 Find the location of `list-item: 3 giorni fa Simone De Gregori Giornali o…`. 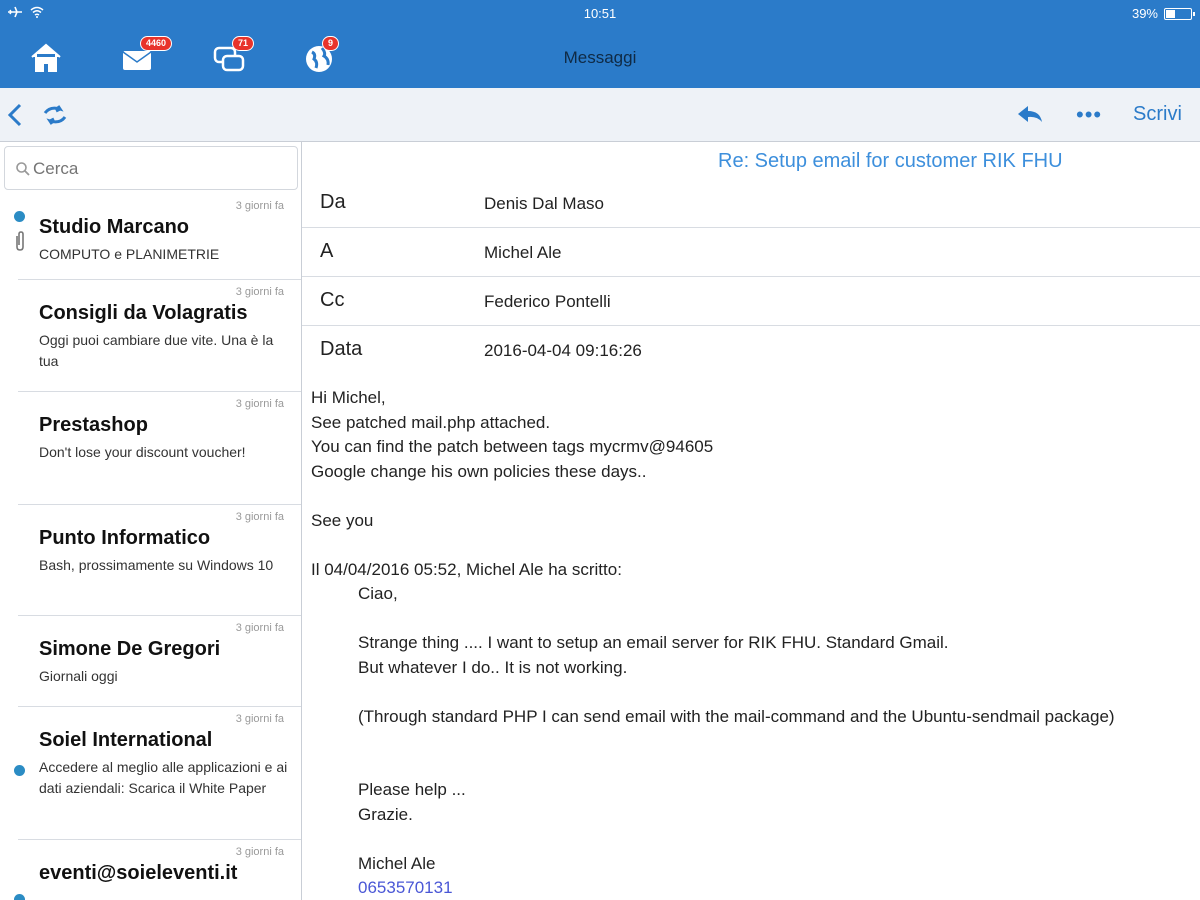

list-item: 3 giorni fa Simone De Gregori Giornali o… is located at coordinates (159, 661).